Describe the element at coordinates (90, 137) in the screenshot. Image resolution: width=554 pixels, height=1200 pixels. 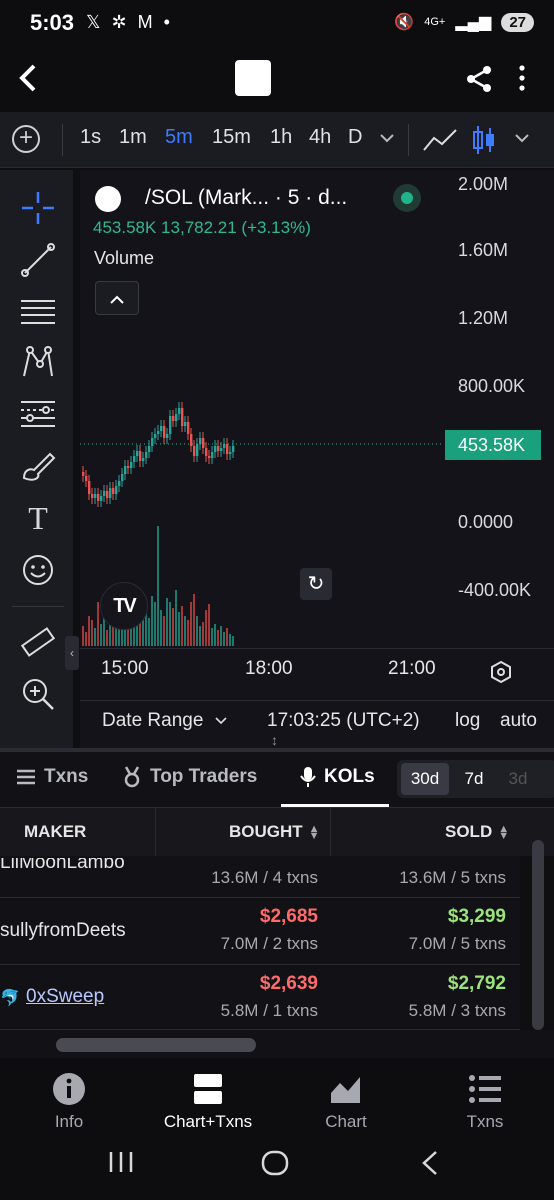
I see `timeframe-1s: 1s` at that location.